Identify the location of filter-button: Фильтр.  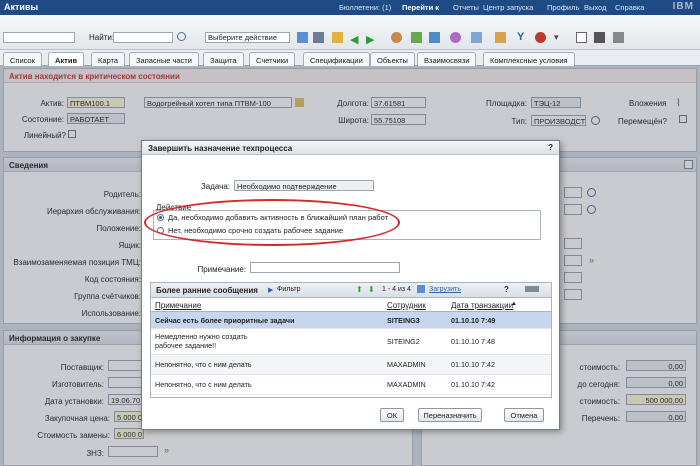
(289, 289).